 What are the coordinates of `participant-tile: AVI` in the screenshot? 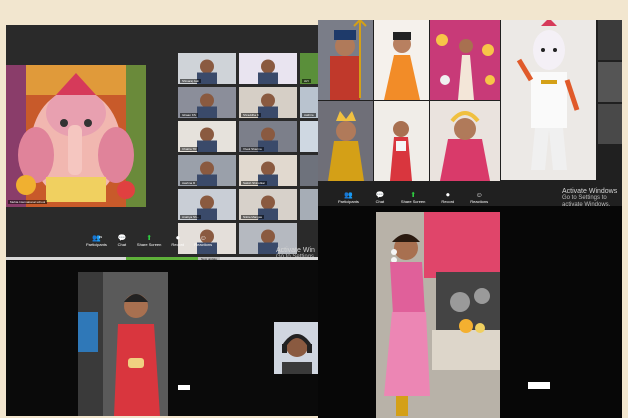 It's located at (310, 68).